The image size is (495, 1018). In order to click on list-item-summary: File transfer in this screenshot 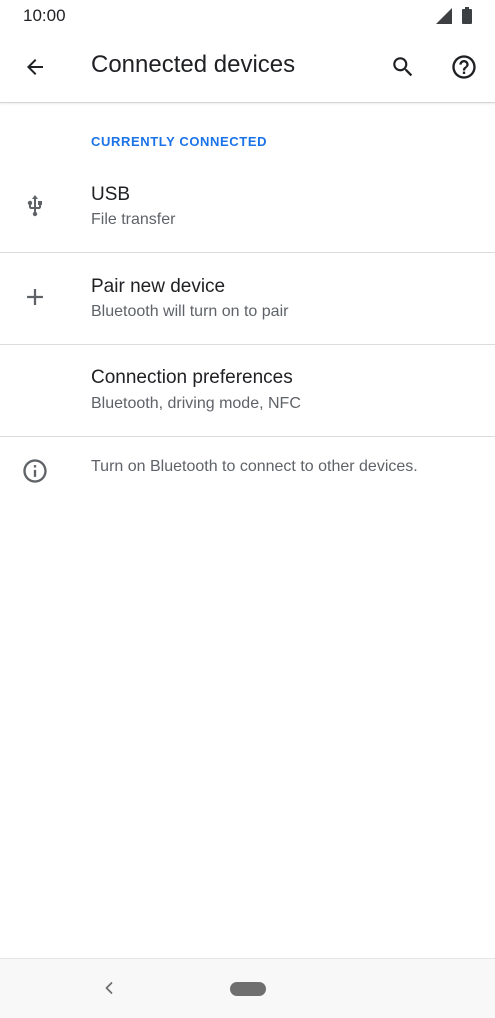, I will do `click(133, 219)`.